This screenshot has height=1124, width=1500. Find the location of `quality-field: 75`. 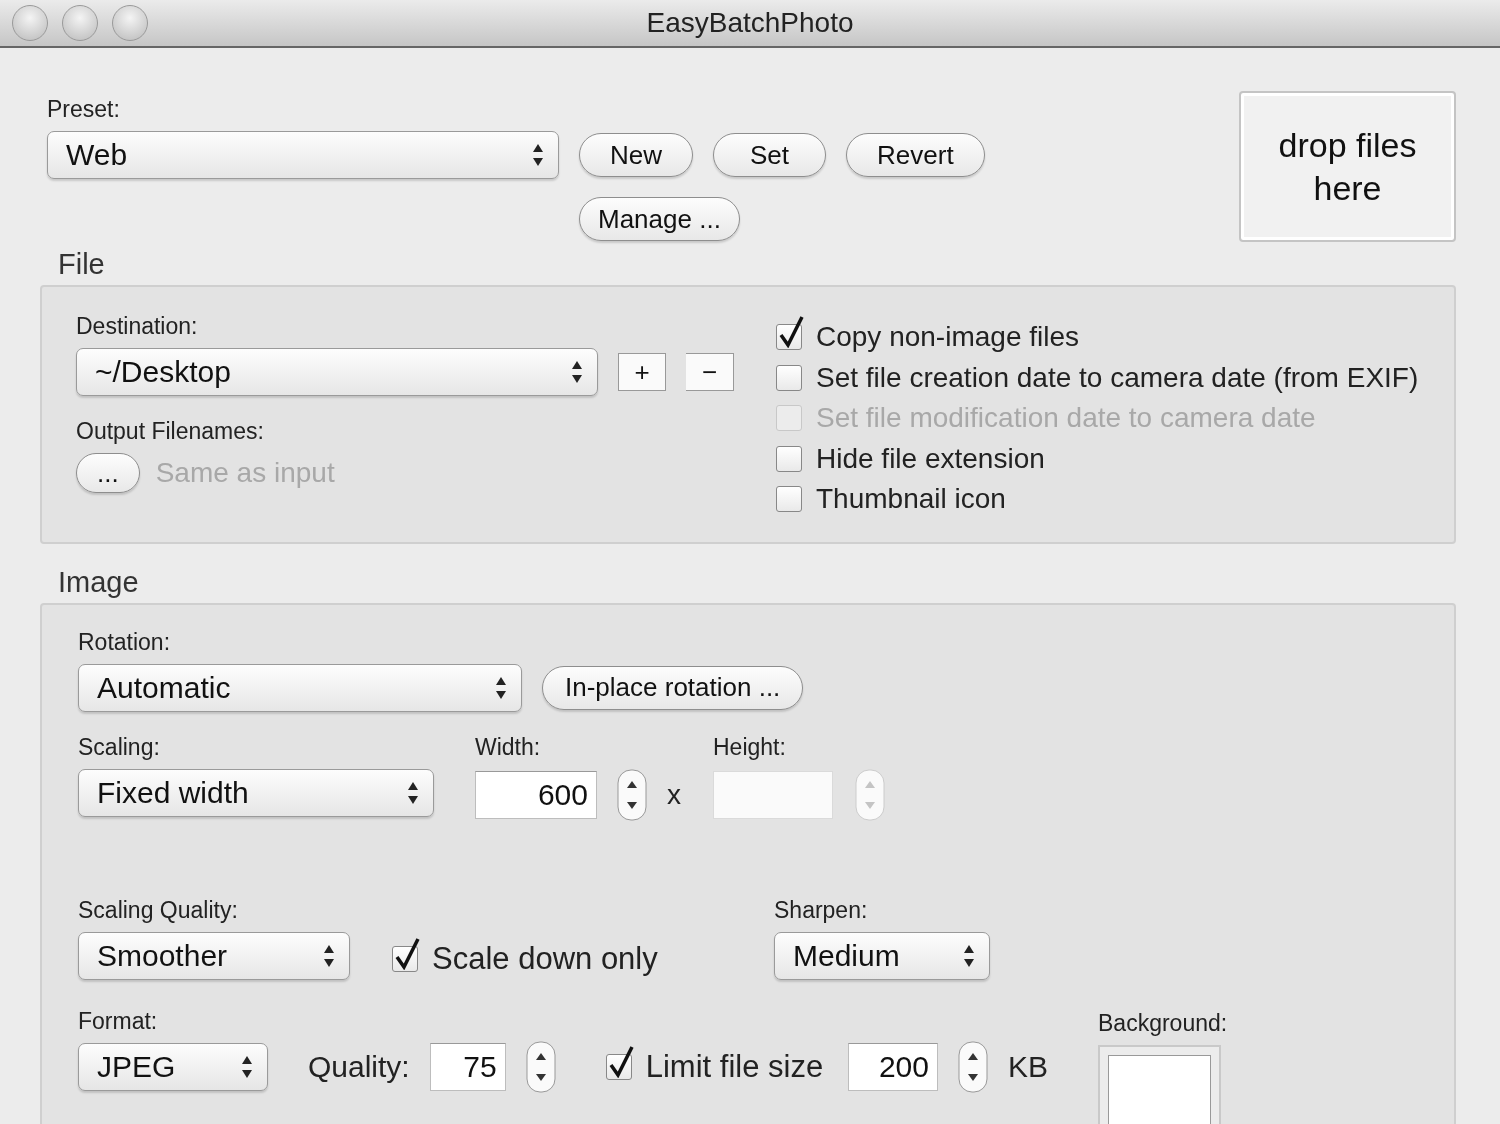

quality-field: 75 is located at coordinates (467, 1066).